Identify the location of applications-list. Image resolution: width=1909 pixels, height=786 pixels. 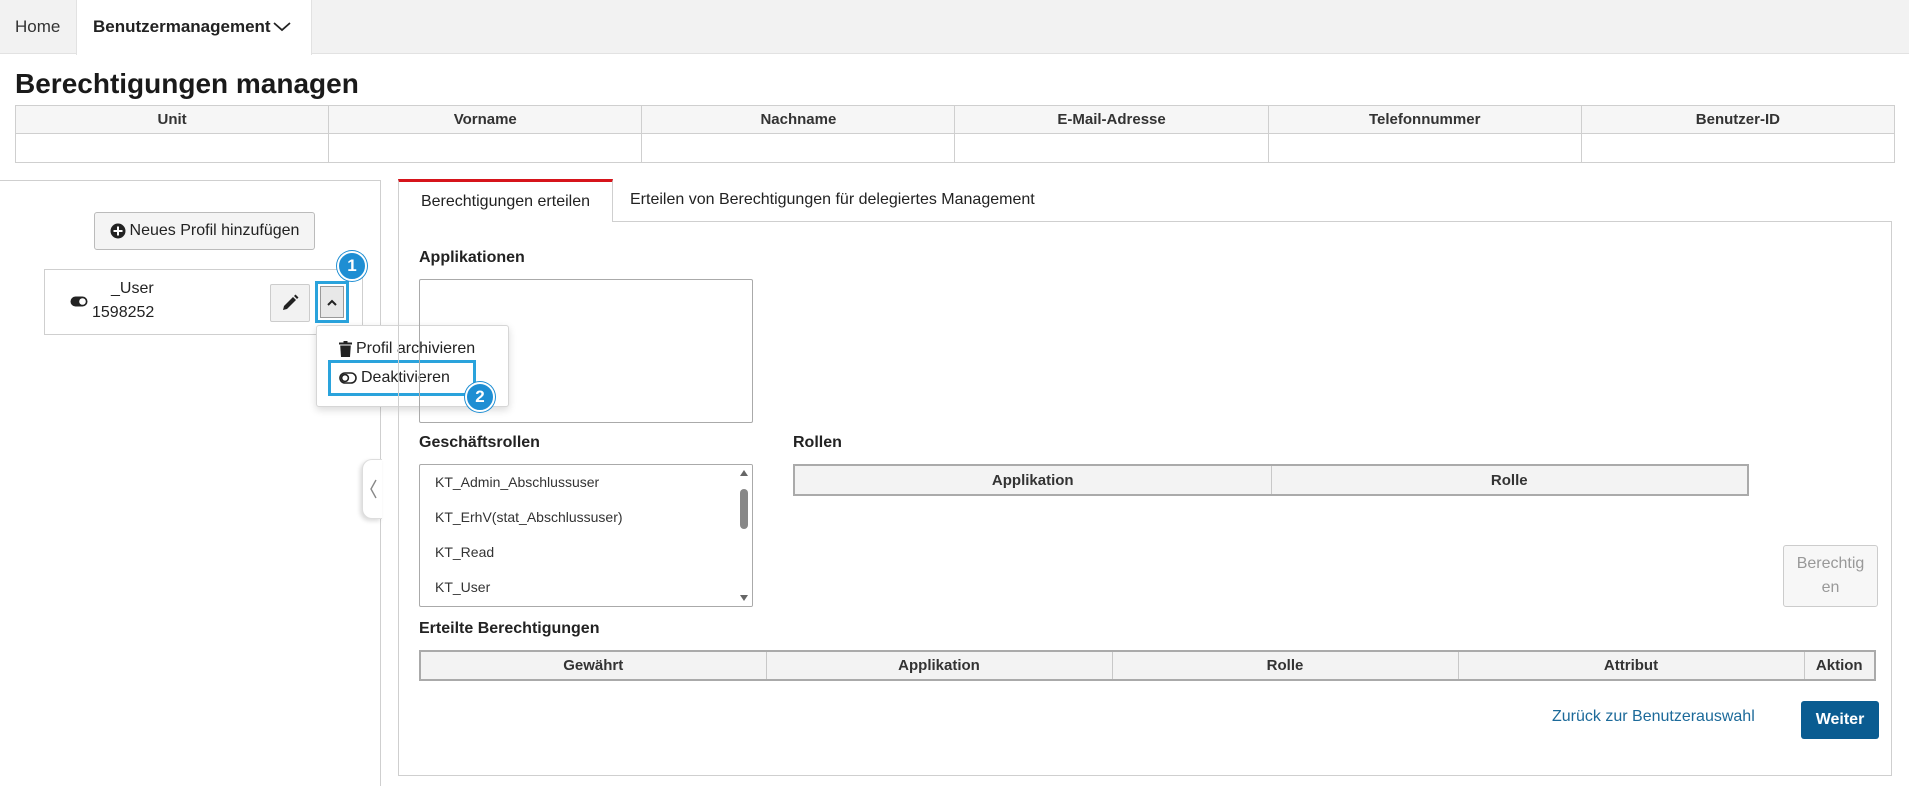
(586, 351).